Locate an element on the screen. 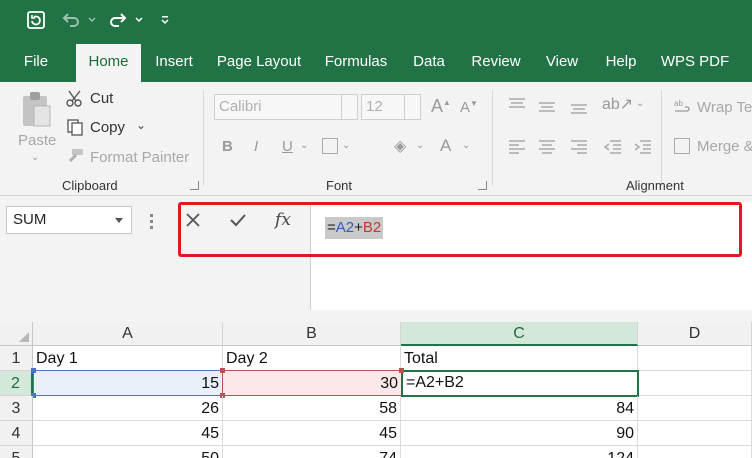 The height and width of the screenshot is (458, 752). tab-view: View is located at coordinates (562, 62).